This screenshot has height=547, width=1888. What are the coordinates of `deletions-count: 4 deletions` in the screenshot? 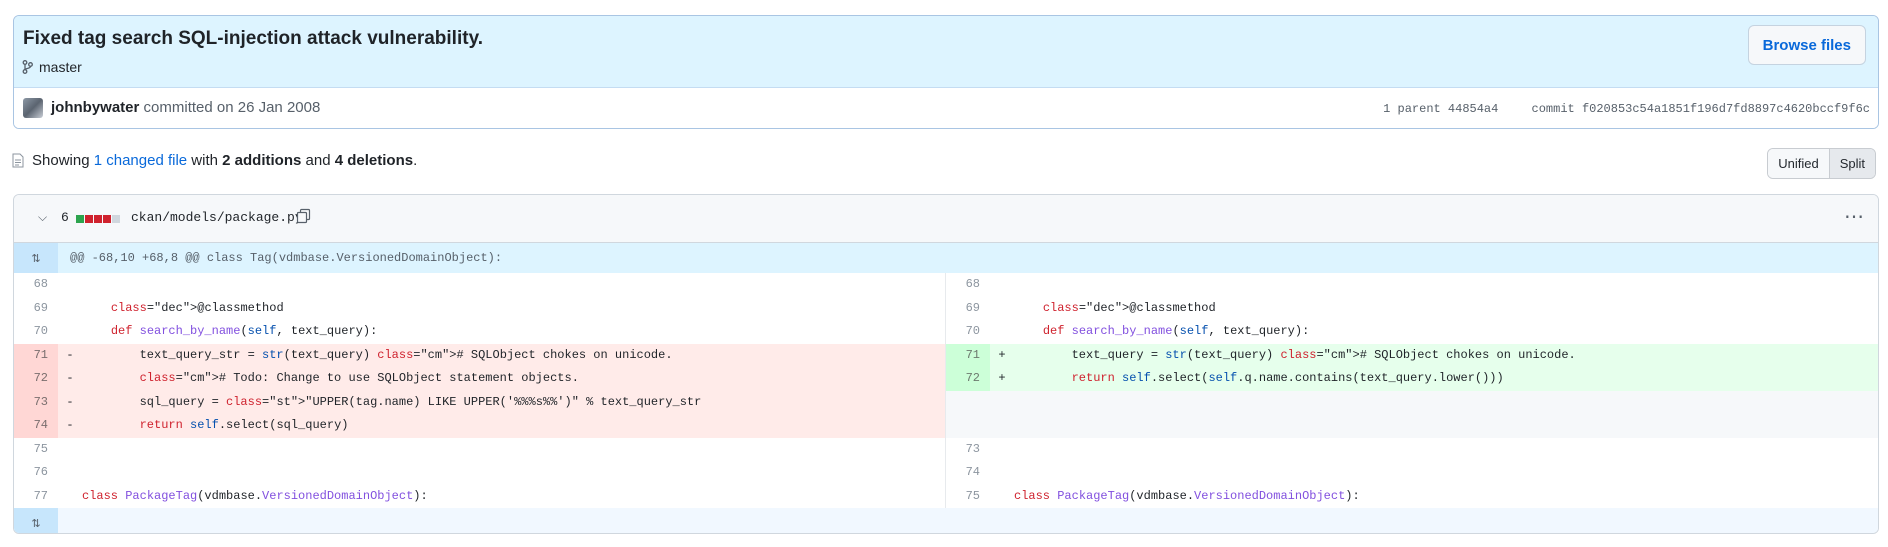 It's located at (374, 160).